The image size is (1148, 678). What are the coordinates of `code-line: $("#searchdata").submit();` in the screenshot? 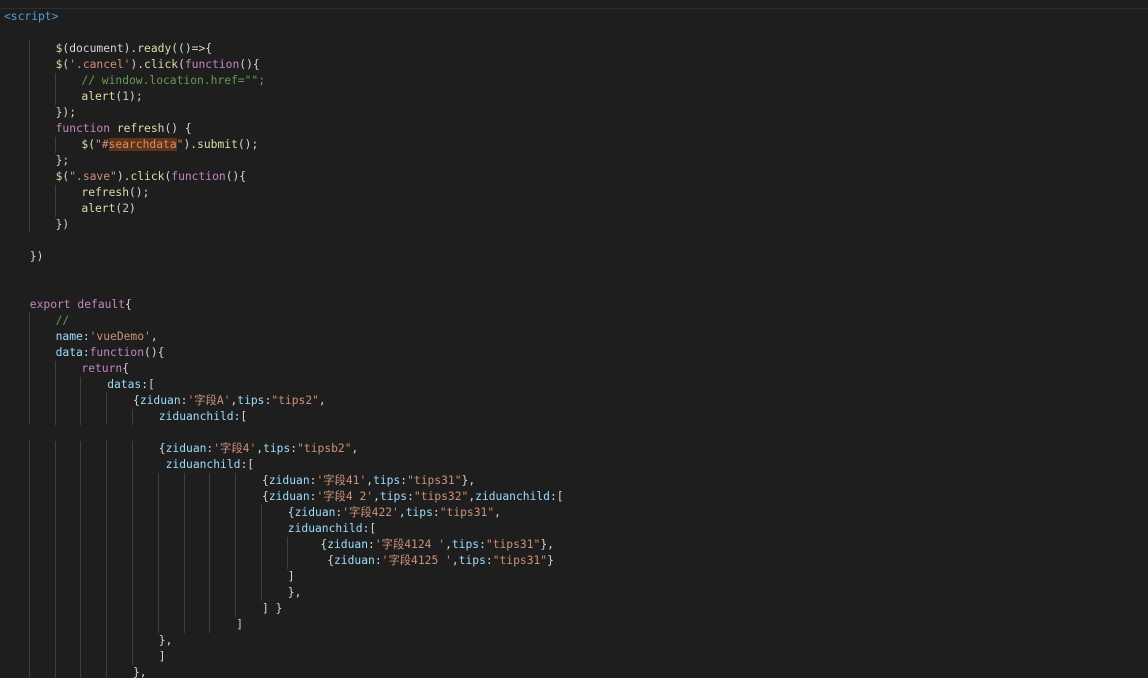 It's located at (169, 145).